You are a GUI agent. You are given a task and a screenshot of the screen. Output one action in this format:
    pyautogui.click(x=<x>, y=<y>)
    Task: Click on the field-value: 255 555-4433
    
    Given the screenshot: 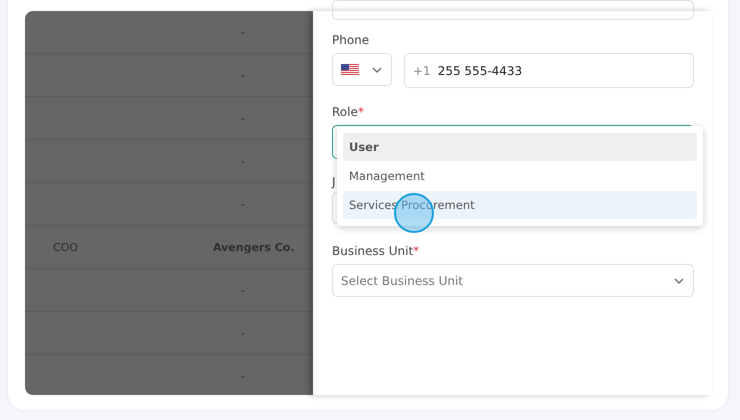 What is the action you would take?
    pyautogui.click(x=480, y=71)
    